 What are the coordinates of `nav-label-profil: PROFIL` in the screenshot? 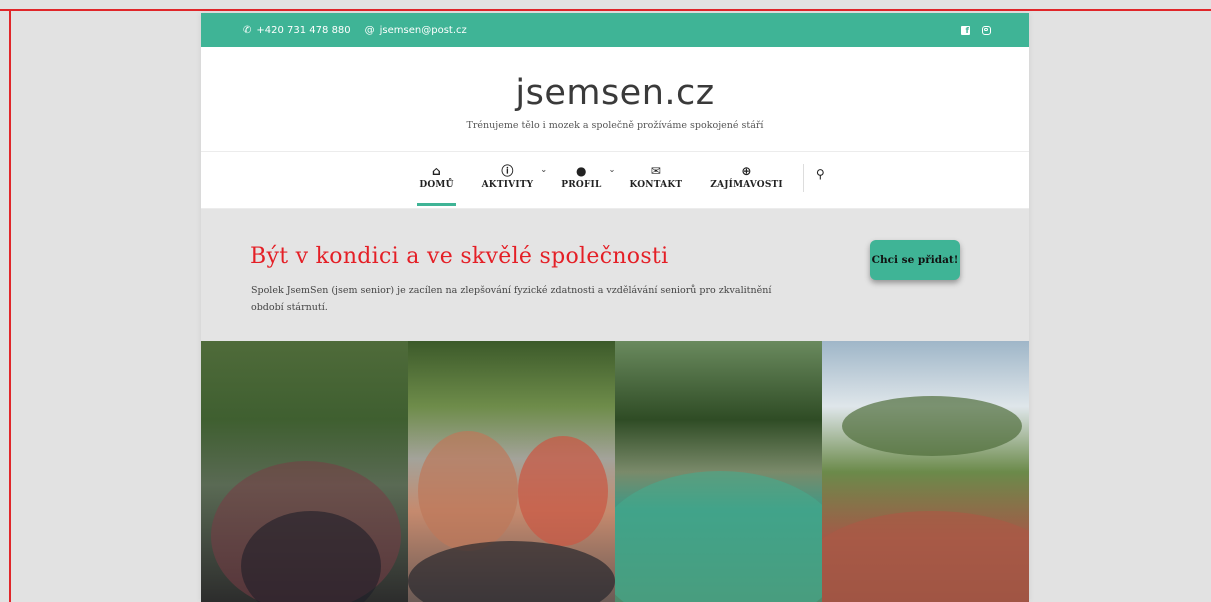 It's located at (581, 185).